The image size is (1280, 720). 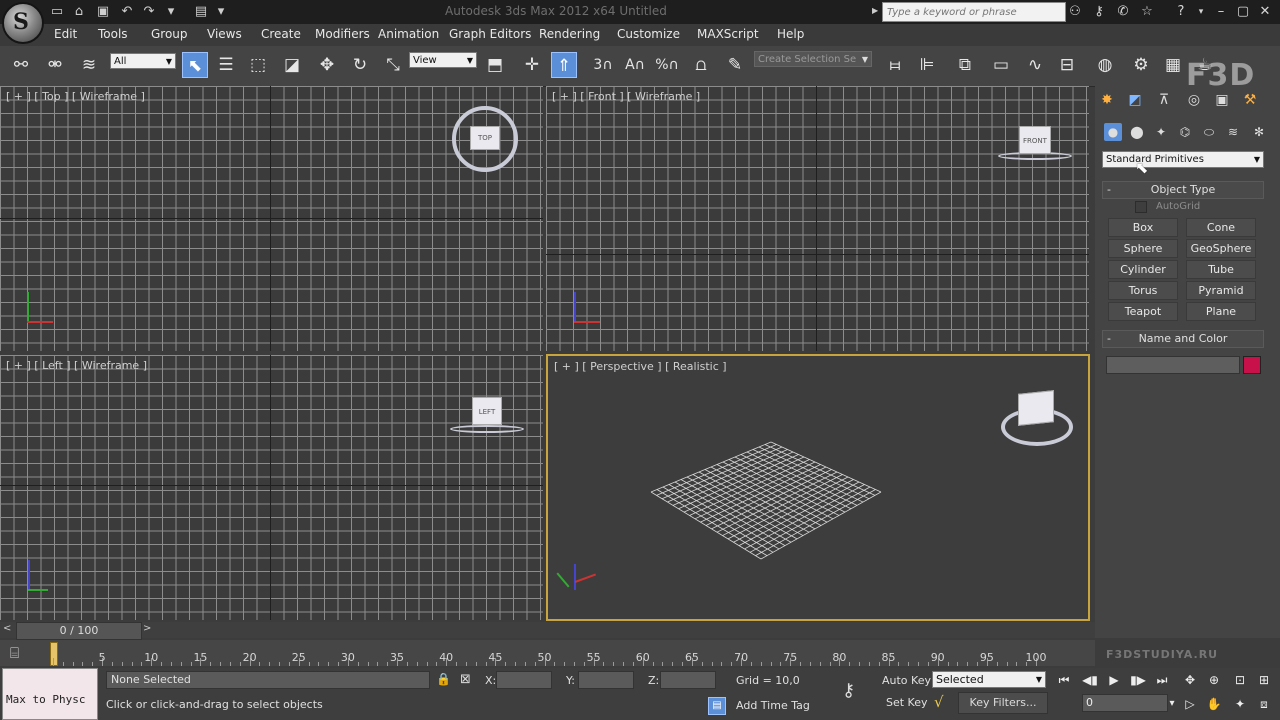 What do you see at coordinates (50, 694) in the screenshot?
I see `maxscript-listener: Max to Physc` at bounding box center [50, 694].